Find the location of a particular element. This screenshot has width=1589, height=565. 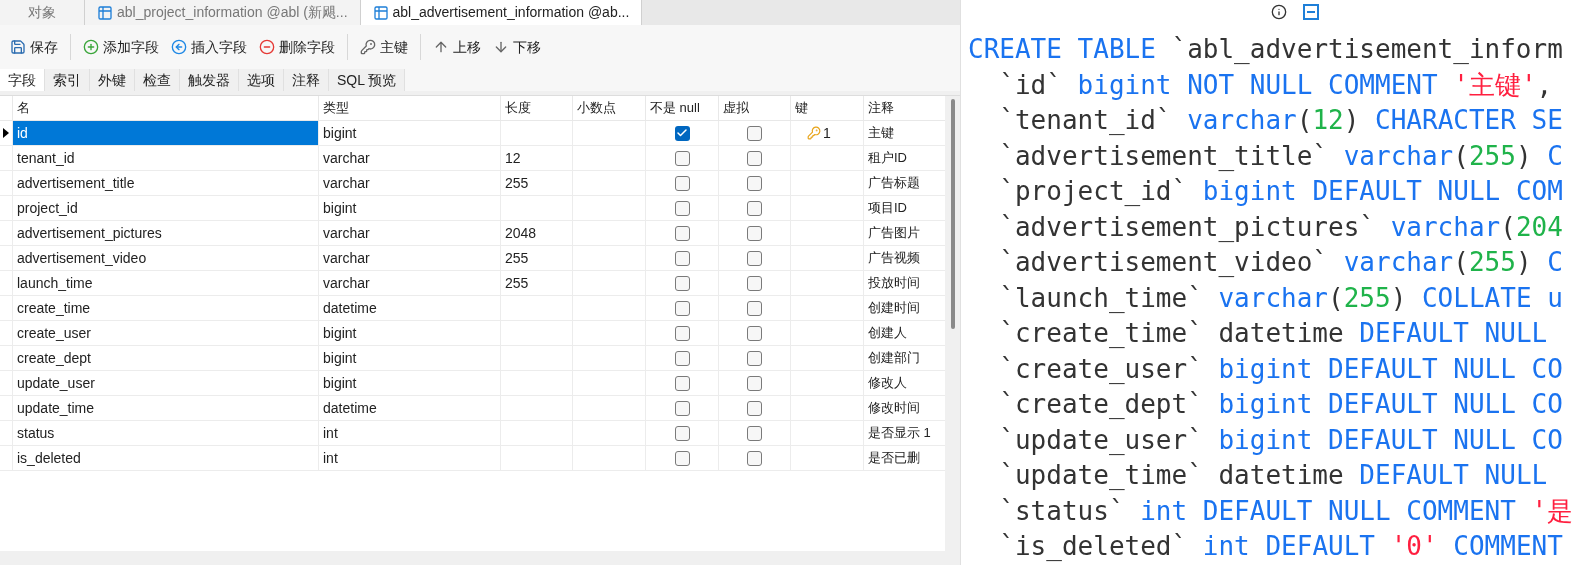

tab: 外键 is located at coordinates (112, 80).